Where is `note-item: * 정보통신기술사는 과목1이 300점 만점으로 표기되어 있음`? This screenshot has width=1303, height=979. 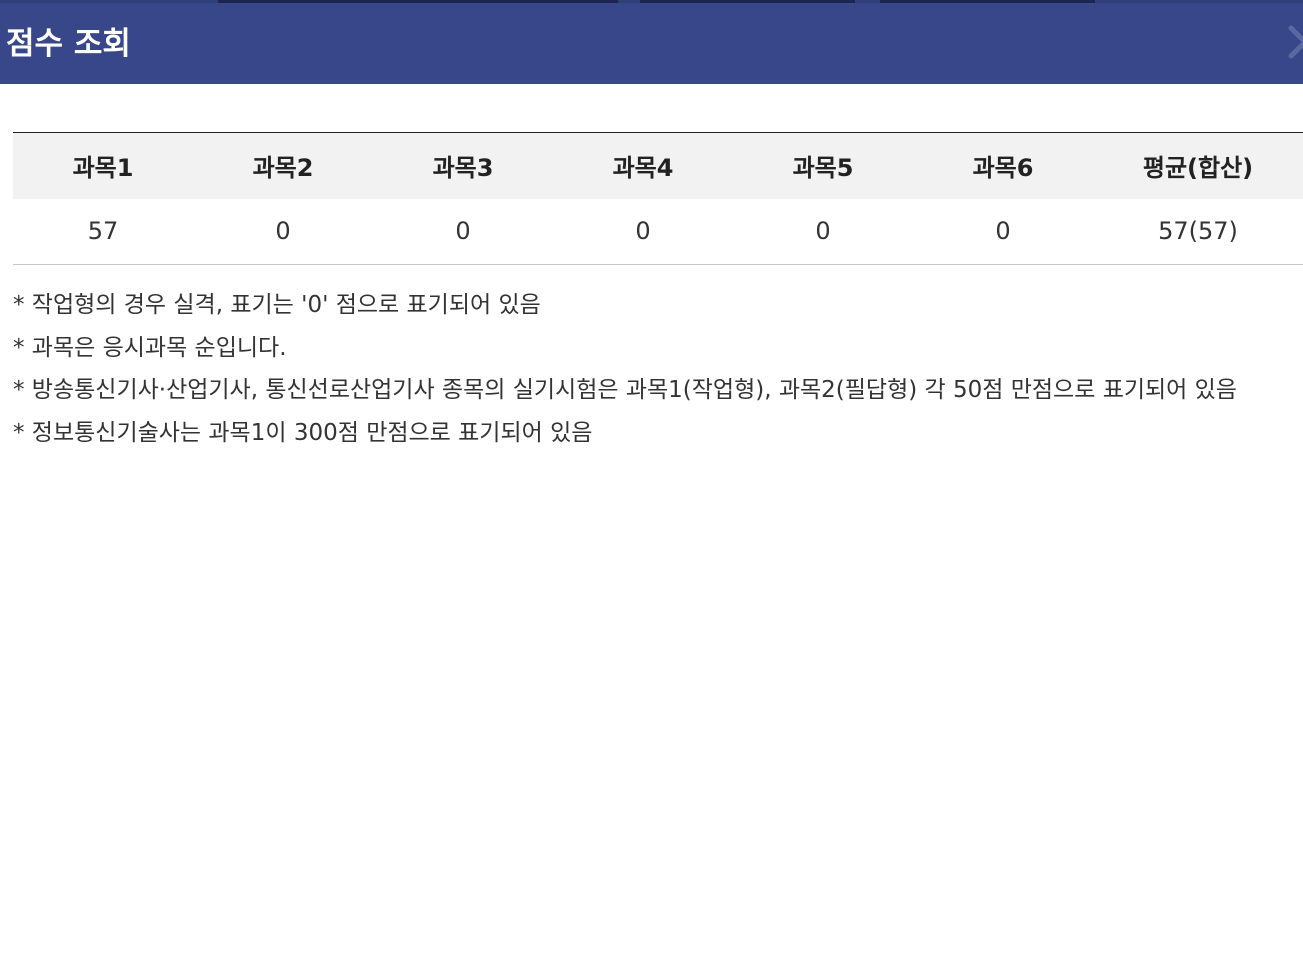 note-item: * 정보통신기술사는 과목1이 300점 만점으로 표기되어 있음 is located at coordinates (303, 432).